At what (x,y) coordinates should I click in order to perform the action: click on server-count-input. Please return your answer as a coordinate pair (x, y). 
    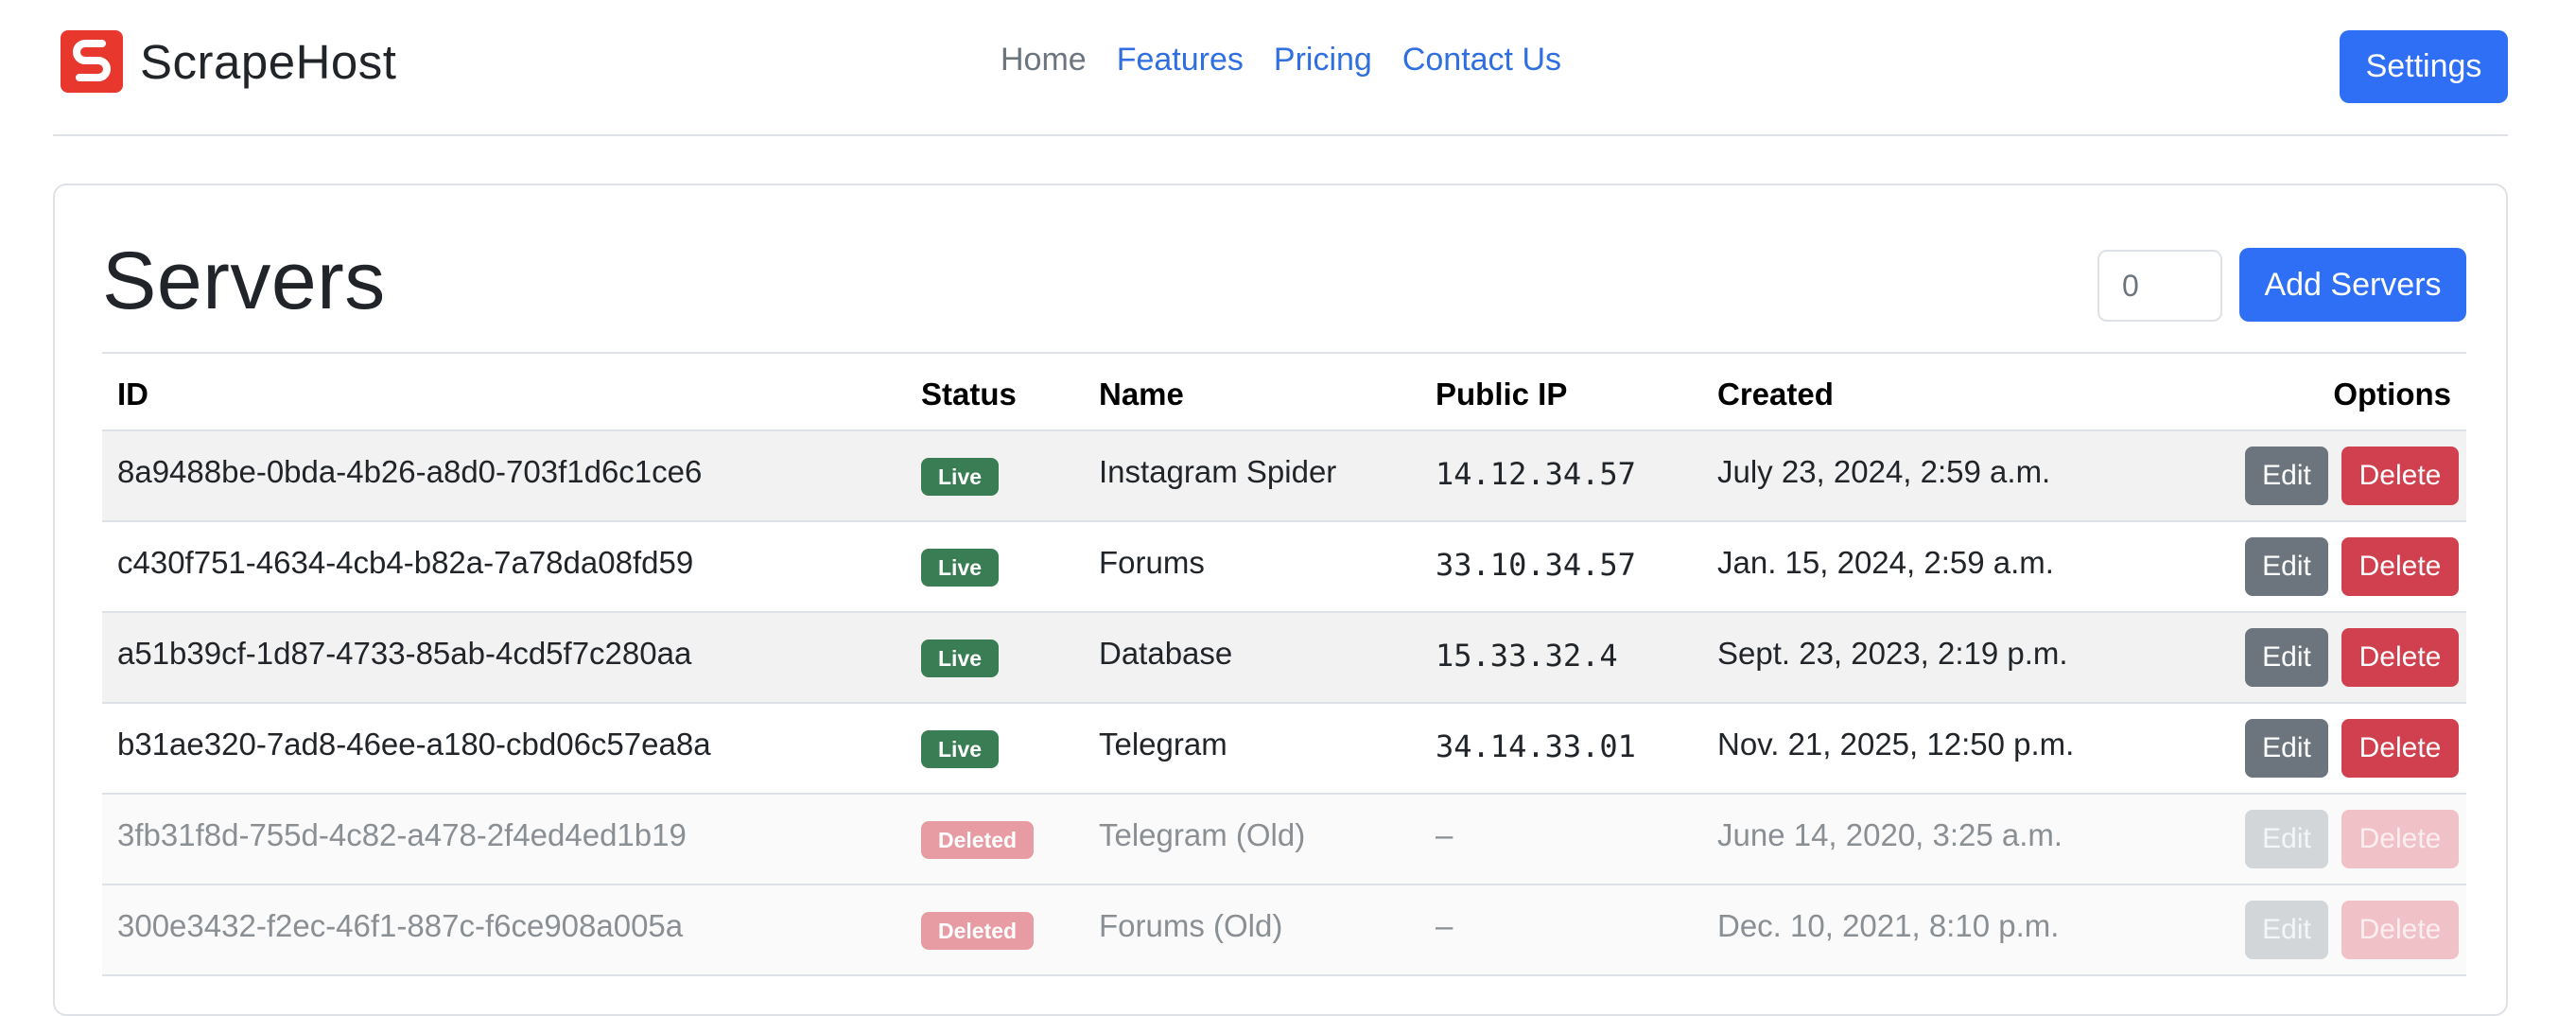
    Looking at the image, I should click on (2159, 286).